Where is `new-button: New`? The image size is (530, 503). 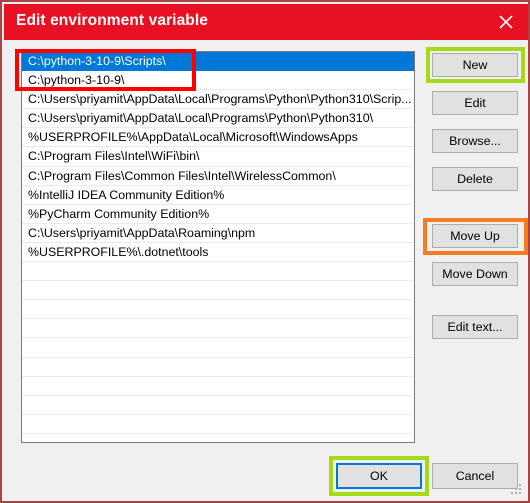 new-button: New is located at coordinates (475, 65).